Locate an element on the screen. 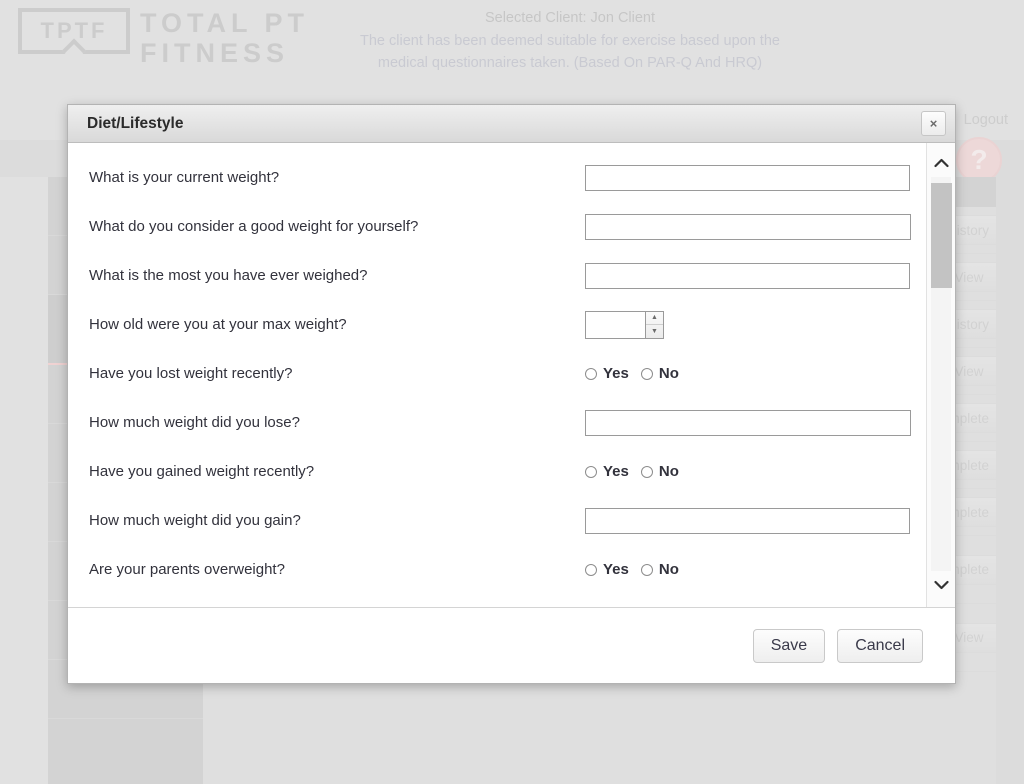  question-row-gained-weight-recently: Have you gained weight recently? Yes No is located at coordinates (497, 471).